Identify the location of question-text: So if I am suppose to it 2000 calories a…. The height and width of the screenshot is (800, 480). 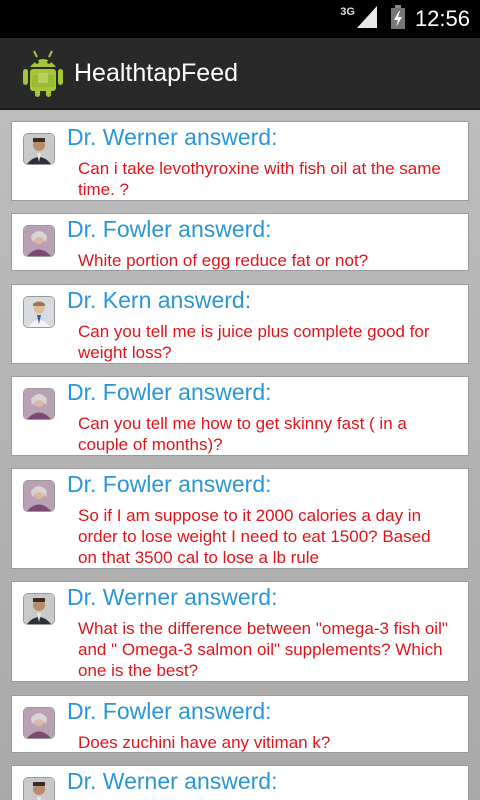
(254, 536).